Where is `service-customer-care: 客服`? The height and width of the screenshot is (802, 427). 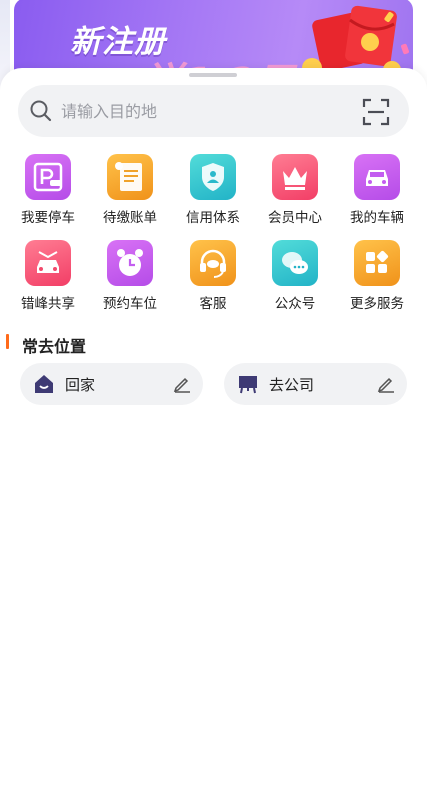 service-customer-care: 客服 is located at coordinates (213, 280).